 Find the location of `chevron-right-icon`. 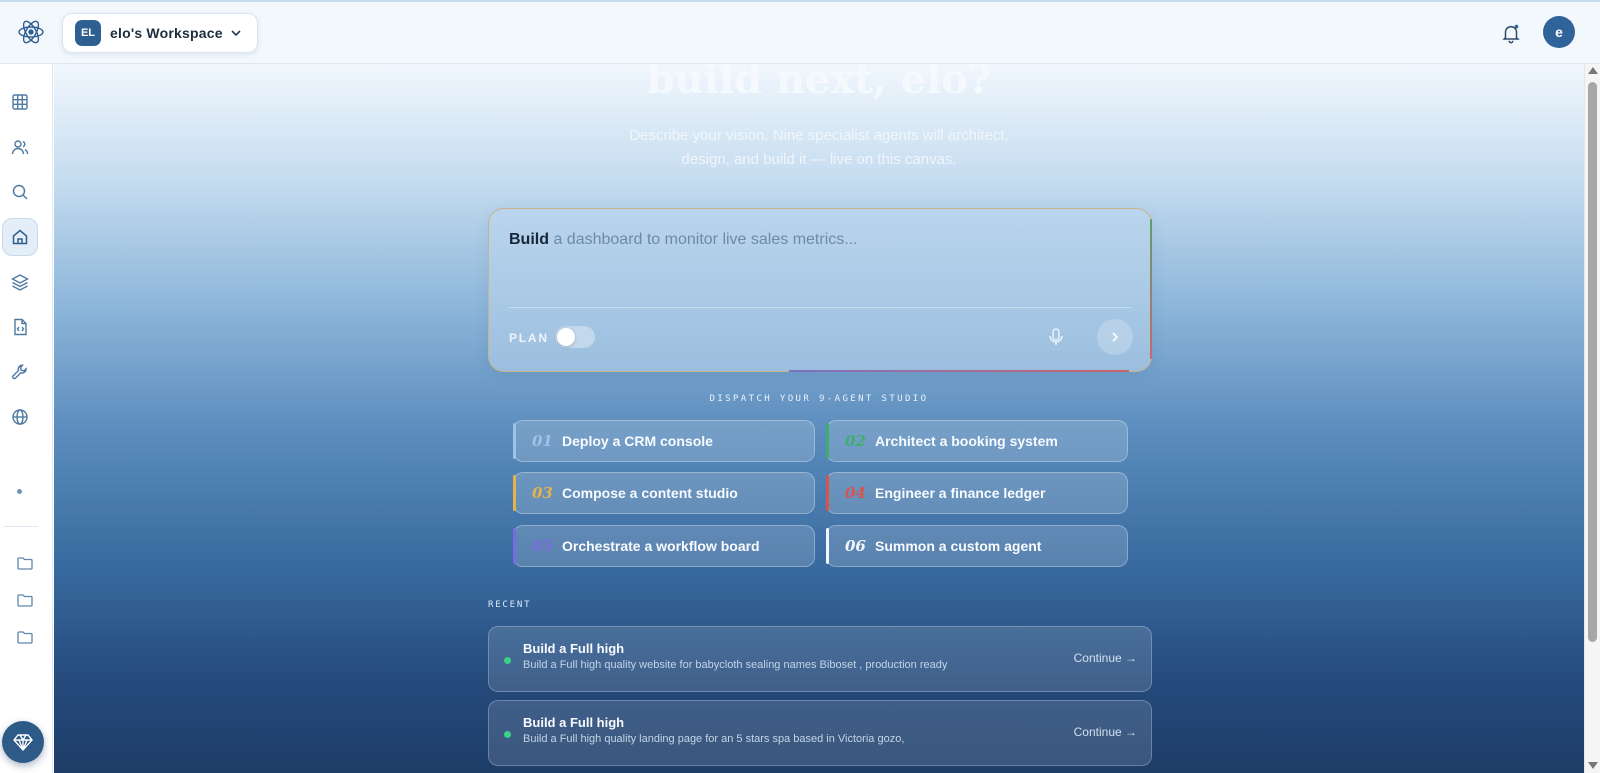

chevron-right-icon is located at coordinates (1115, 337).